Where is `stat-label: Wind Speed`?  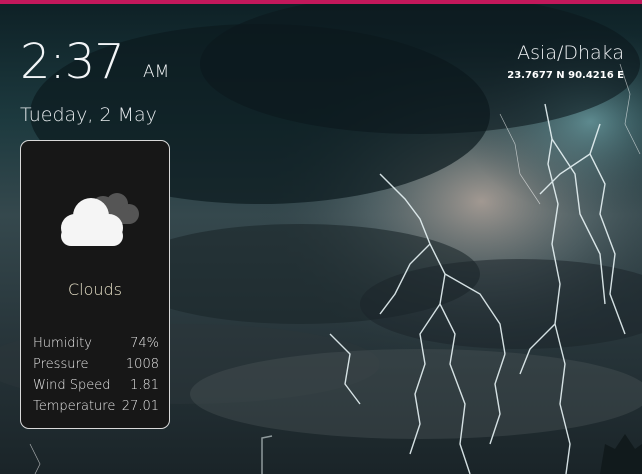 stat-label: Wind Speed is located at coordinates (72, 385).